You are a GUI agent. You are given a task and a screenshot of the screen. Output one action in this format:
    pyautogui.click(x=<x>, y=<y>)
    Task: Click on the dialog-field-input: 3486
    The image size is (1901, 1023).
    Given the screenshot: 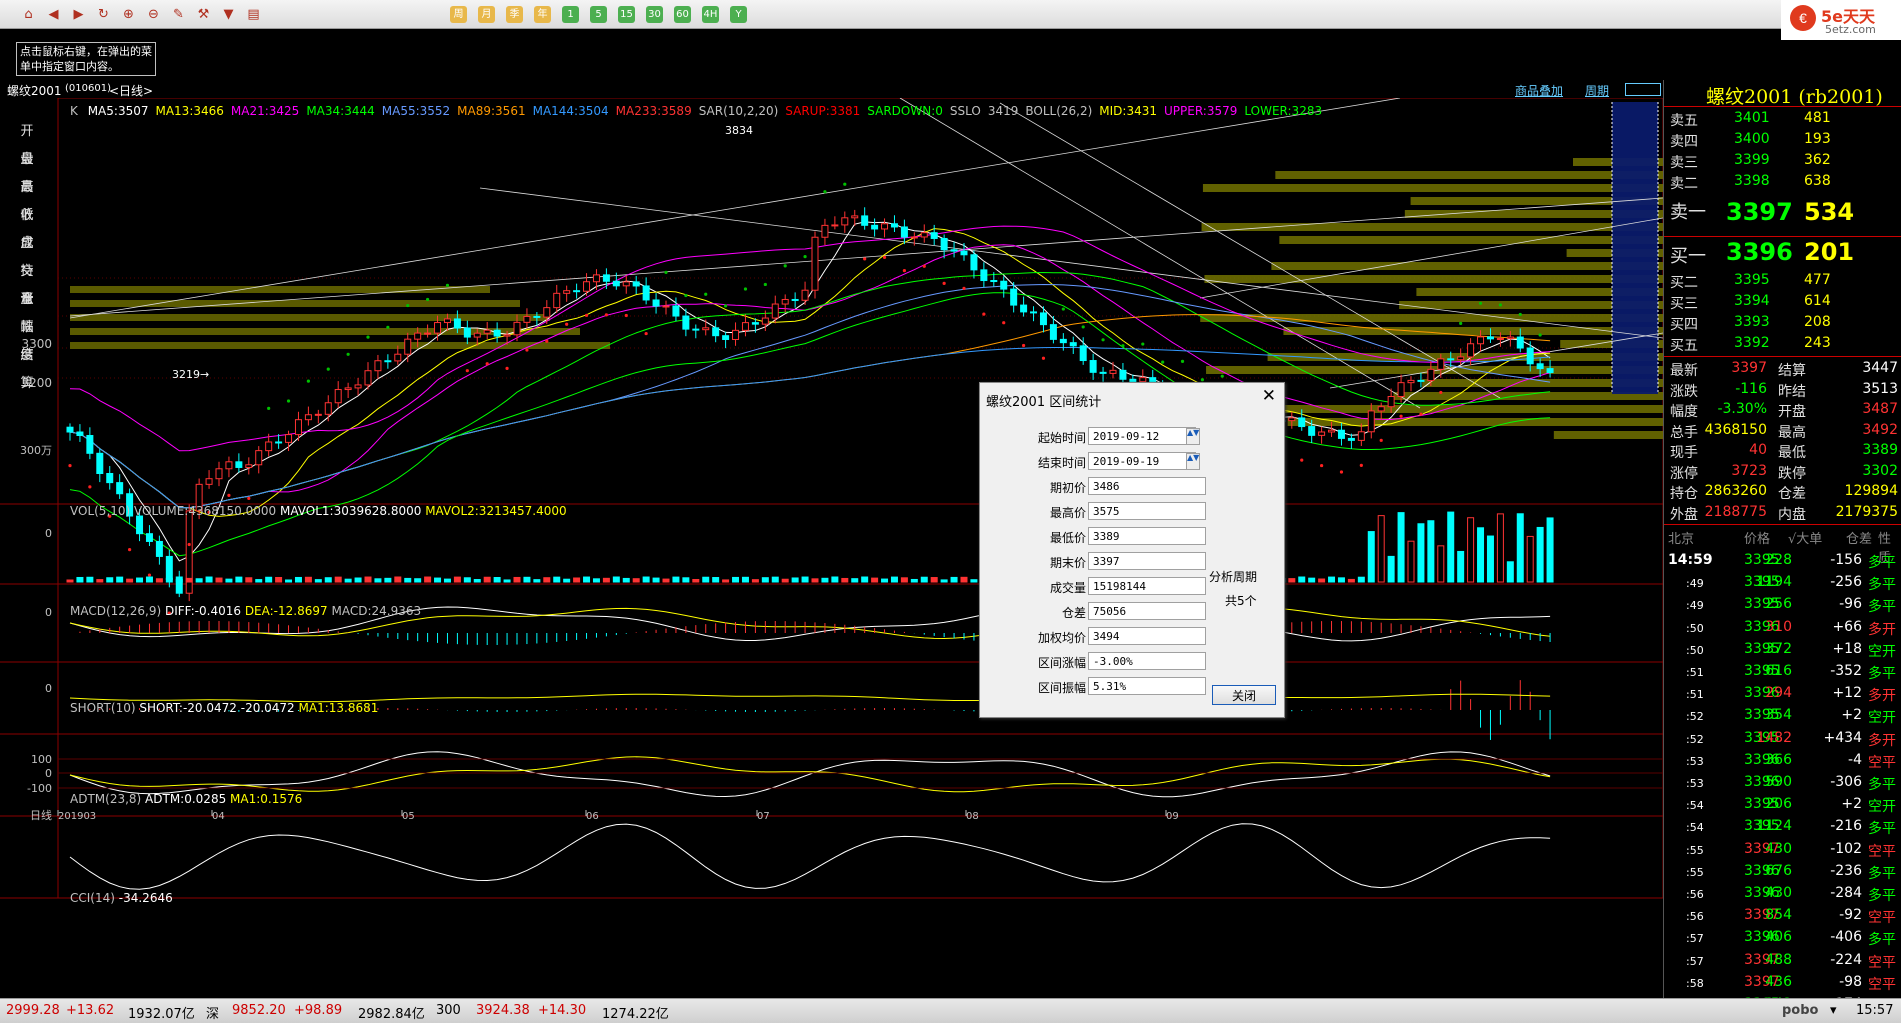 What is the action you would take?
    pyautogui.click(x=1147, y=486)
    